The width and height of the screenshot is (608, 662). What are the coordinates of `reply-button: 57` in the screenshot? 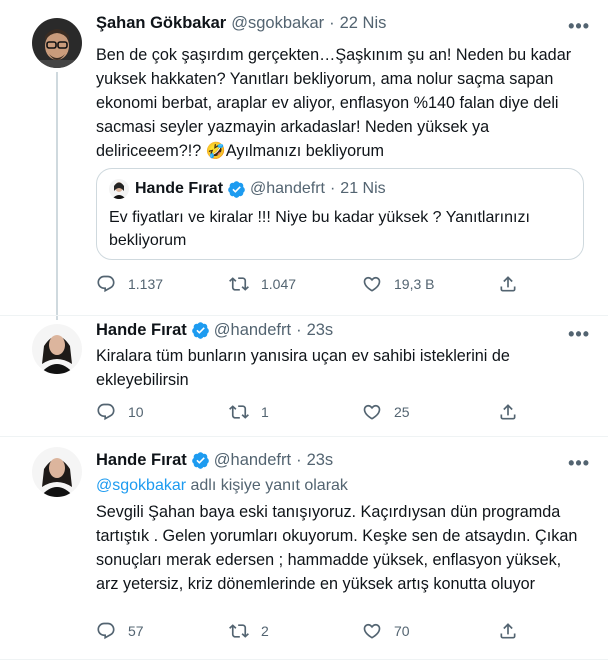 It's located at (120, 631).